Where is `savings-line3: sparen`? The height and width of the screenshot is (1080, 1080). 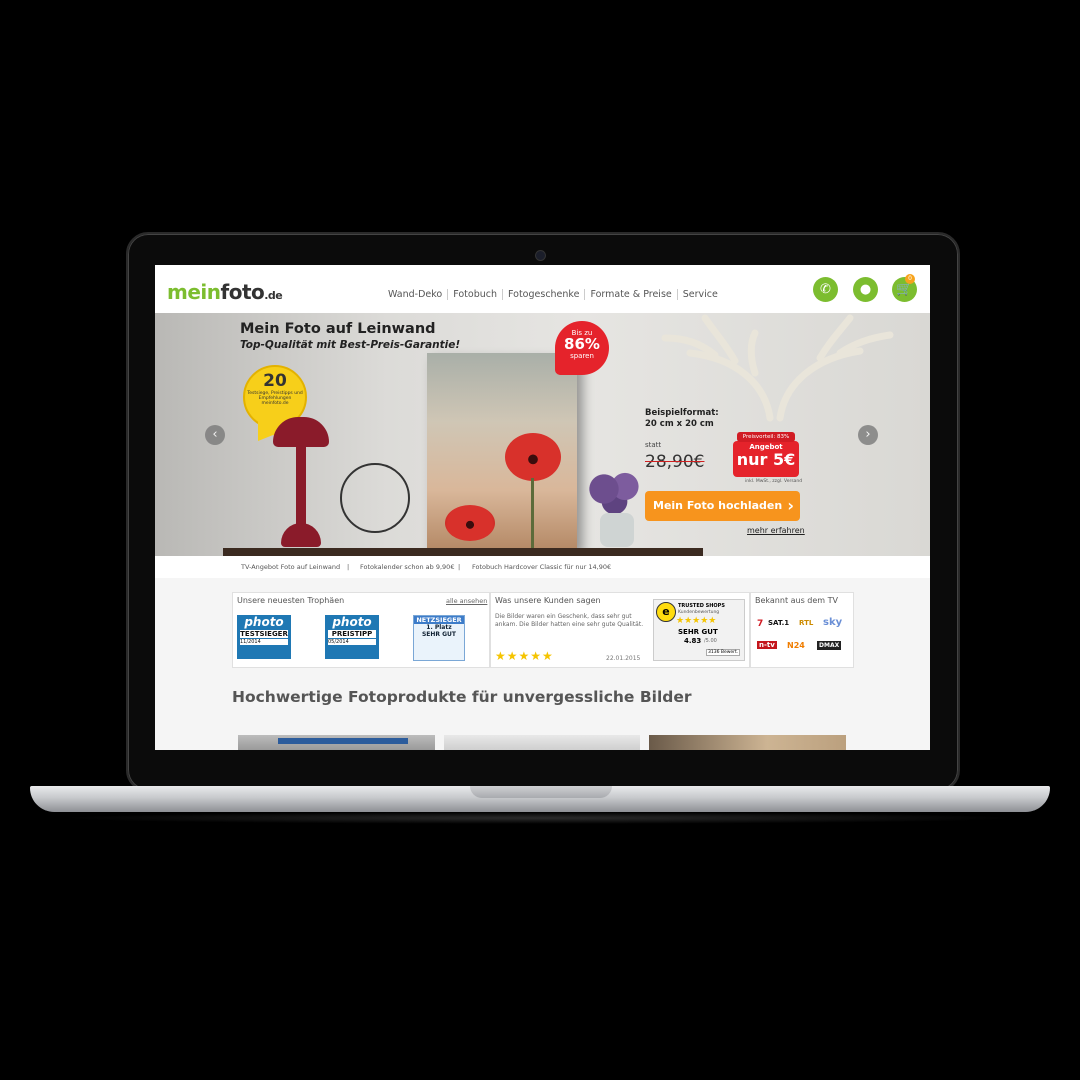
savings-line3: sparen is located at coordinates (582, 356).